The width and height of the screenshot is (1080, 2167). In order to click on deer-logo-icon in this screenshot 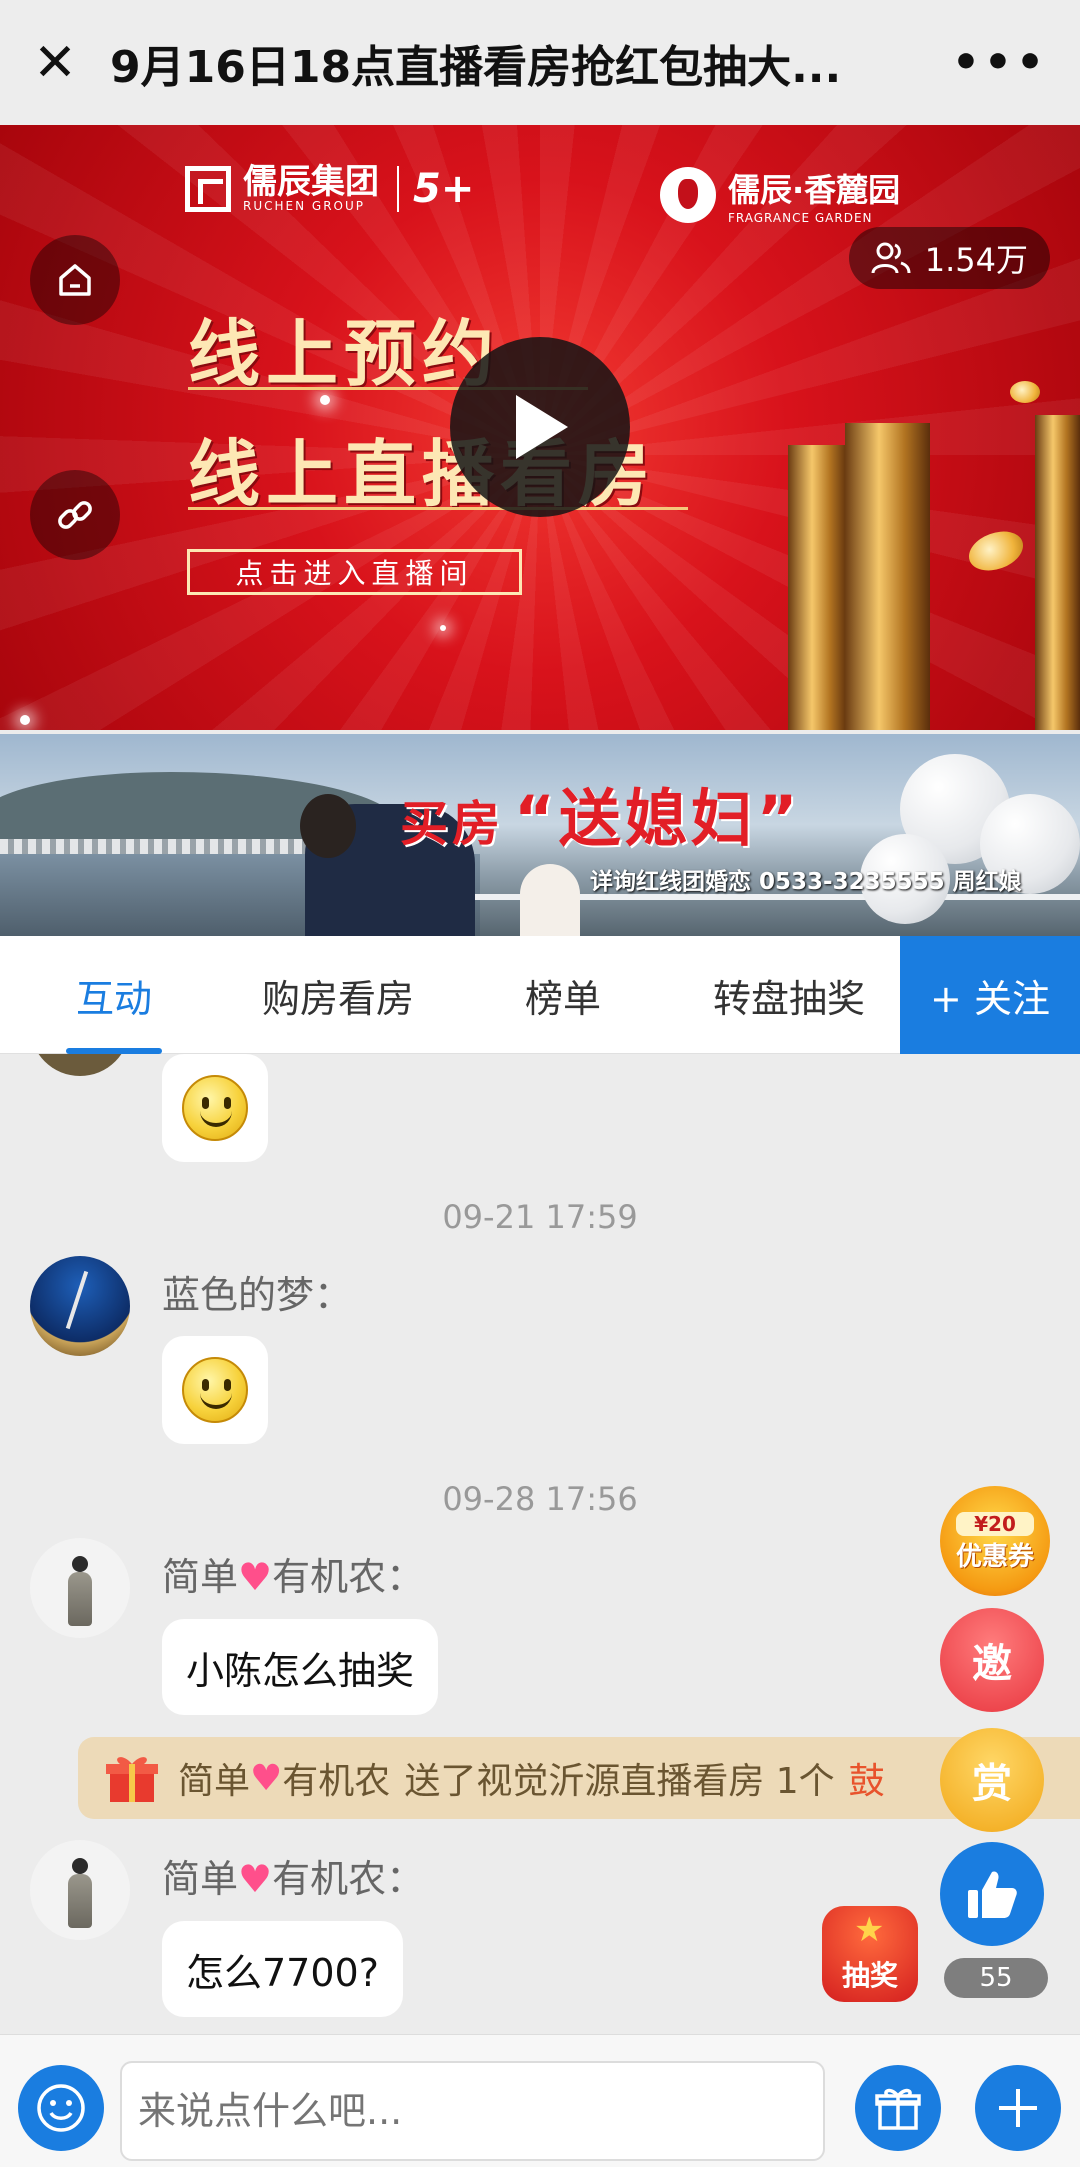, I will do `click(688, 195)`.